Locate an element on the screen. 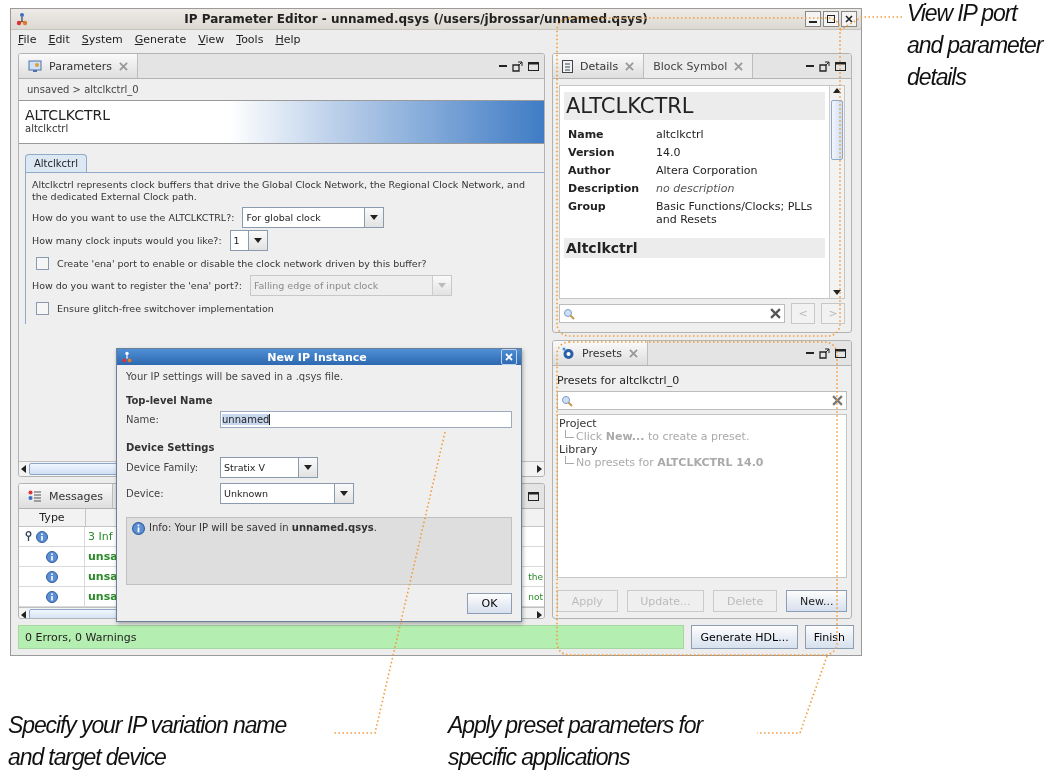 This screenshot has height=777, width=1057. maximize-button is located at coordinates (831, 19).